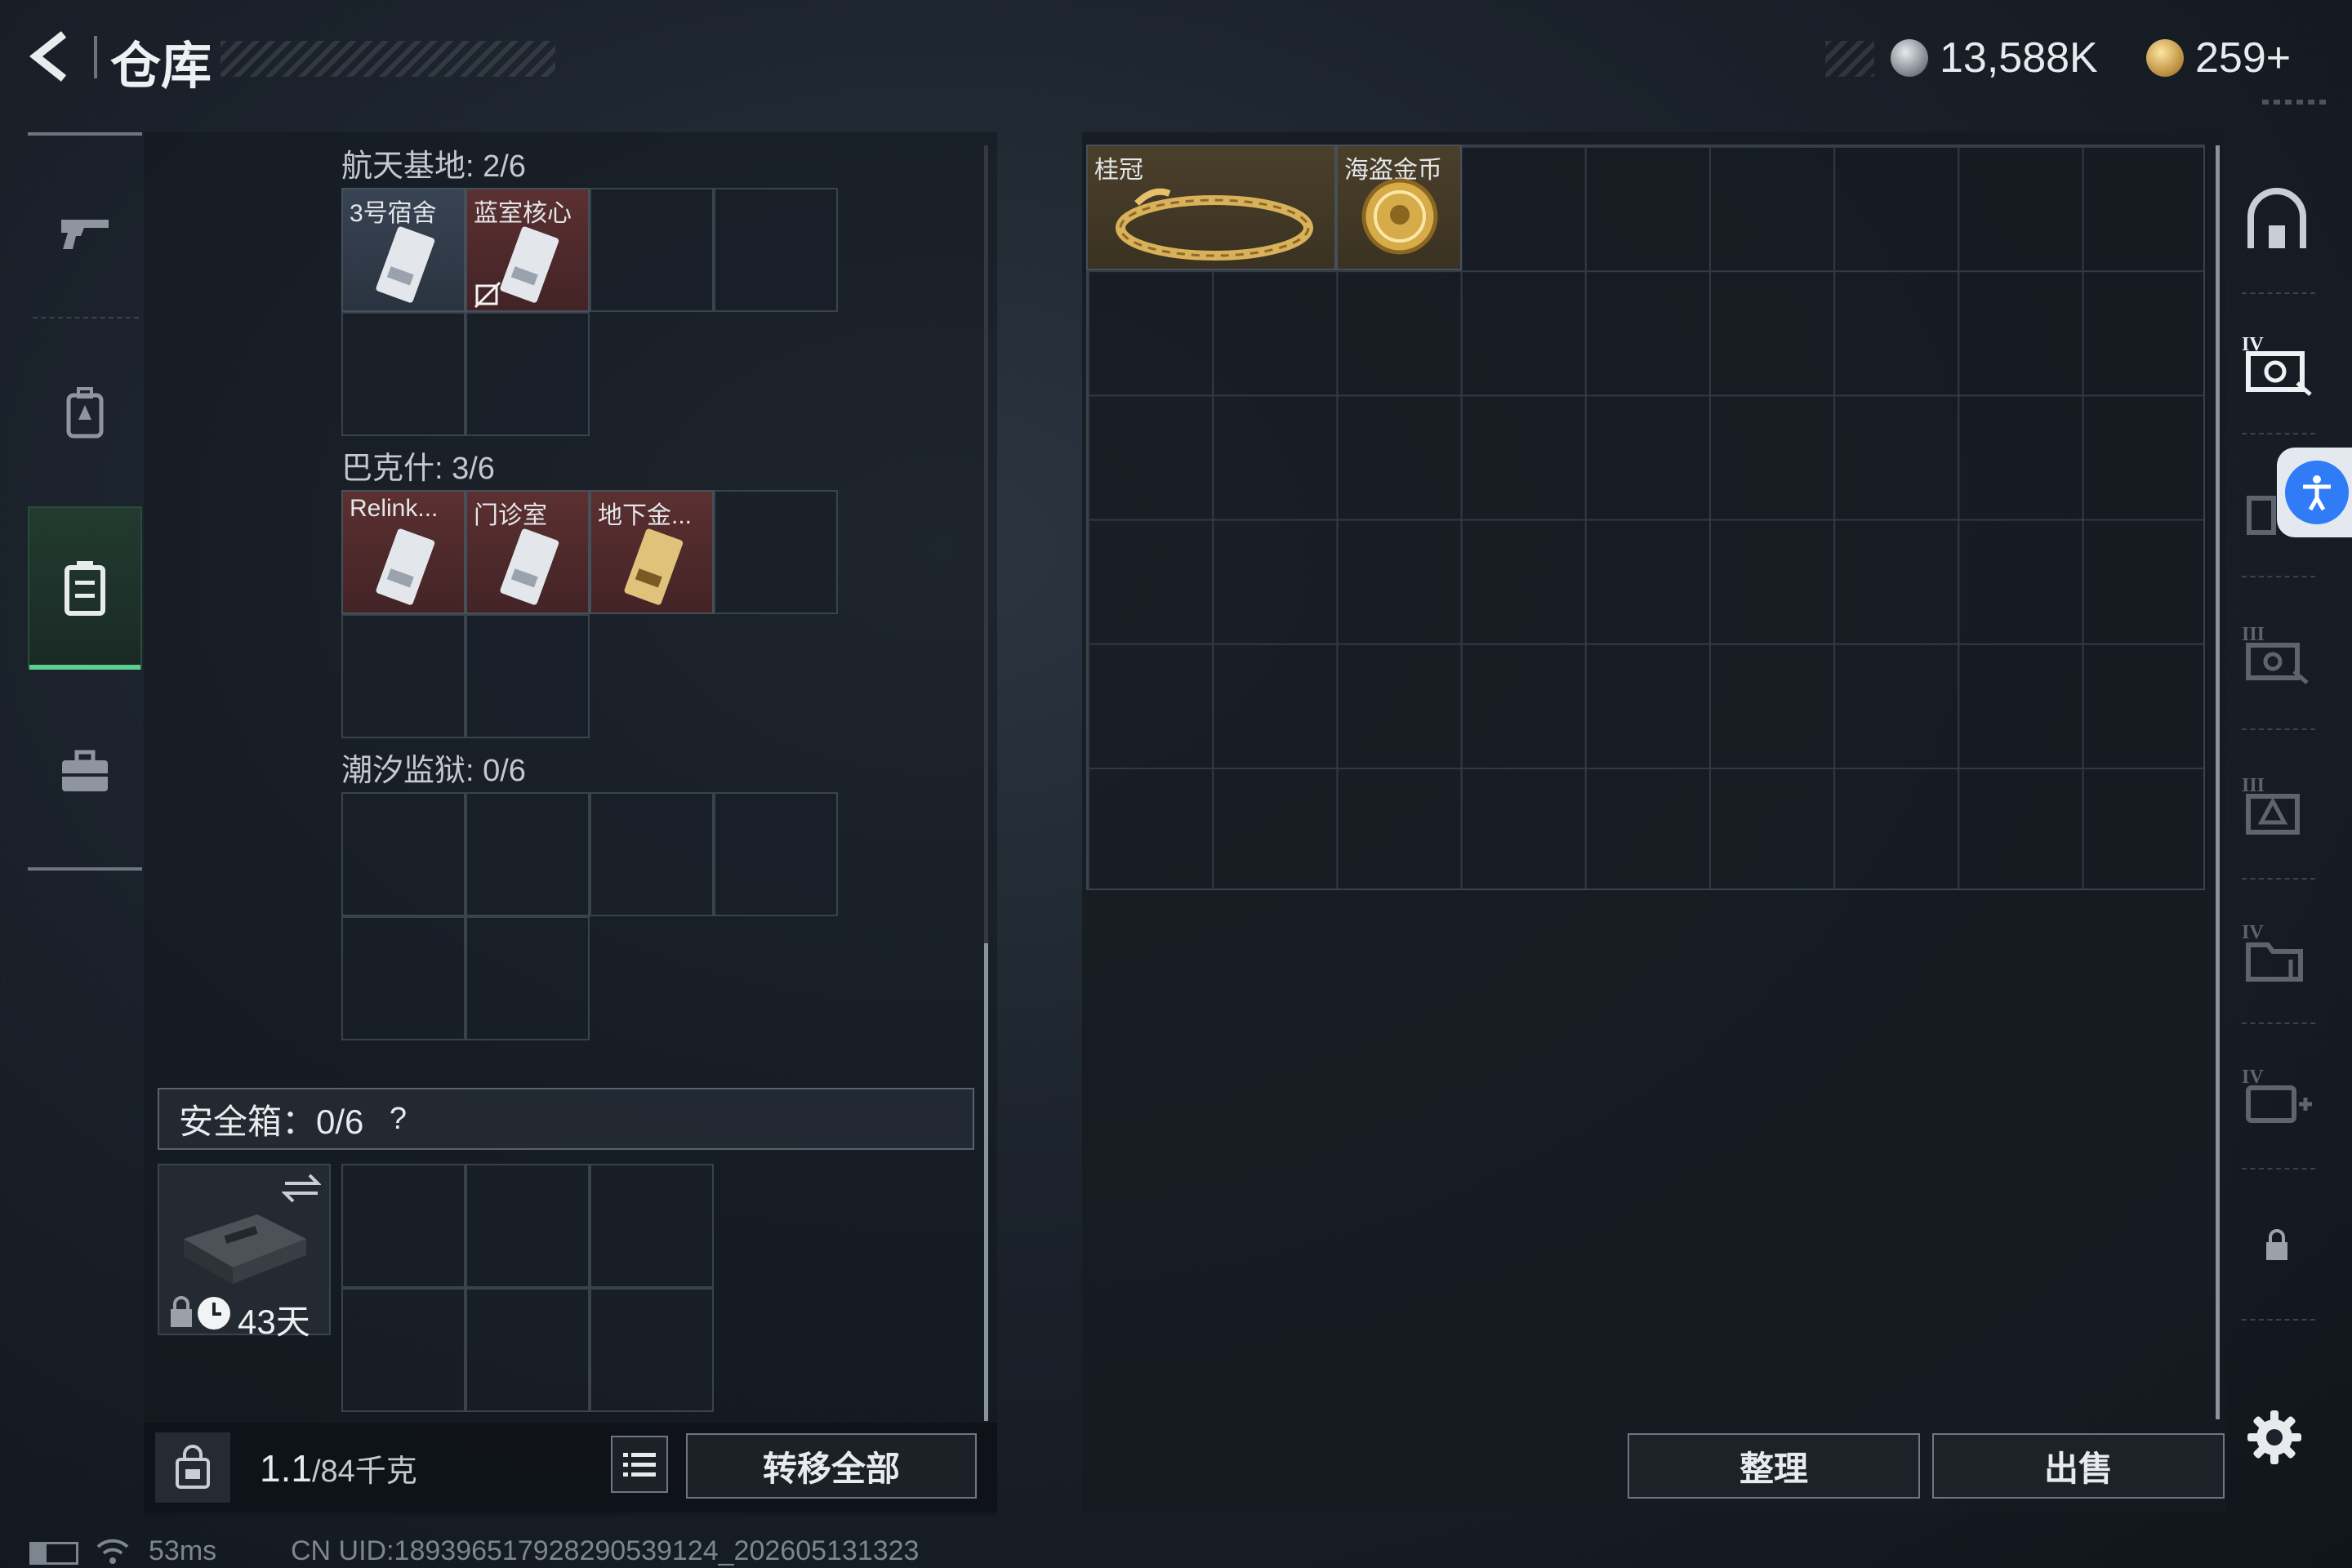 The image size is (2352, 1568). I want to click on key-card-item: 门诊室, so click(528, 552).